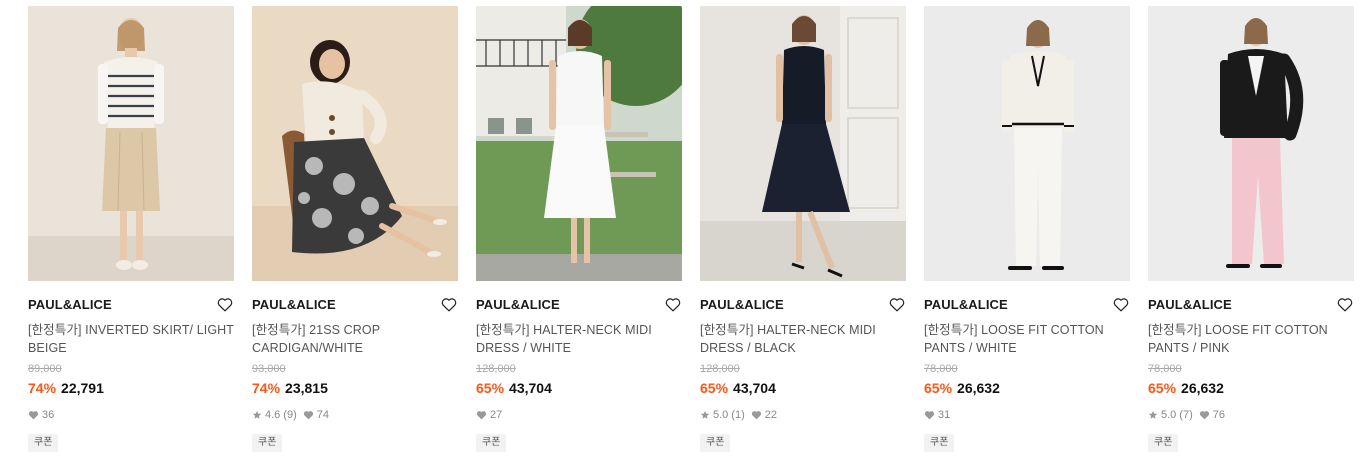 This screenshot has width=1360, height=464. I want to click on rating-group: 5.0 (7), so click(1170, 415).